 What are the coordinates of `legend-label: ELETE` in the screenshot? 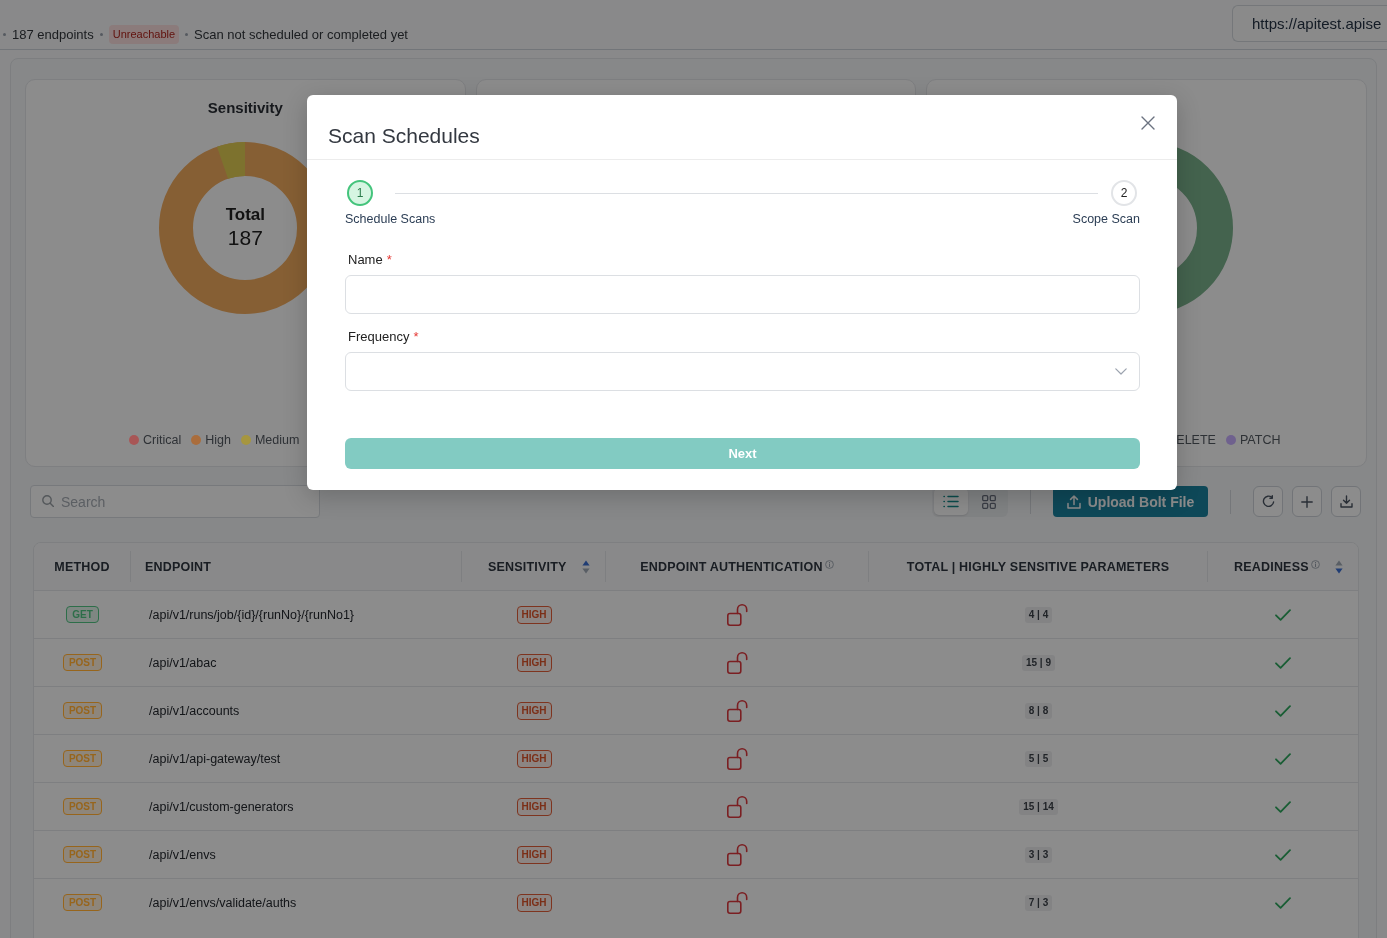 It's located at (1196, 440).